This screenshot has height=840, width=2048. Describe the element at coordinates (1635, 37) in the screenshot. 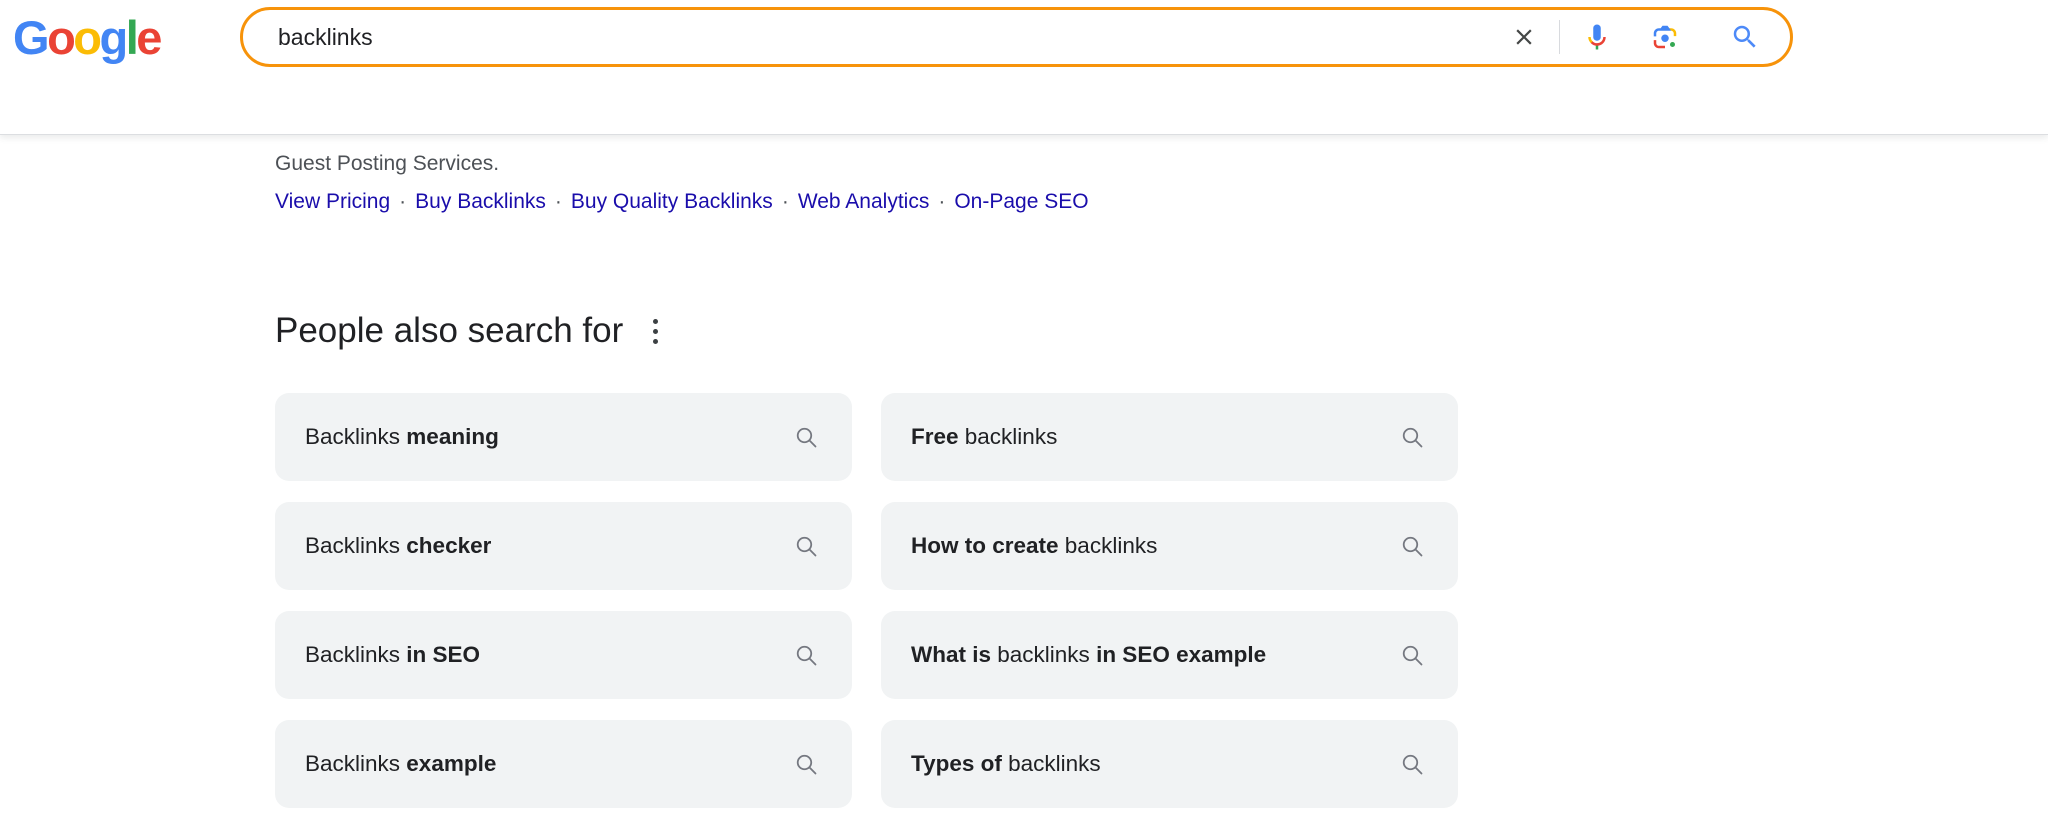

I see `search-controls` at that location.